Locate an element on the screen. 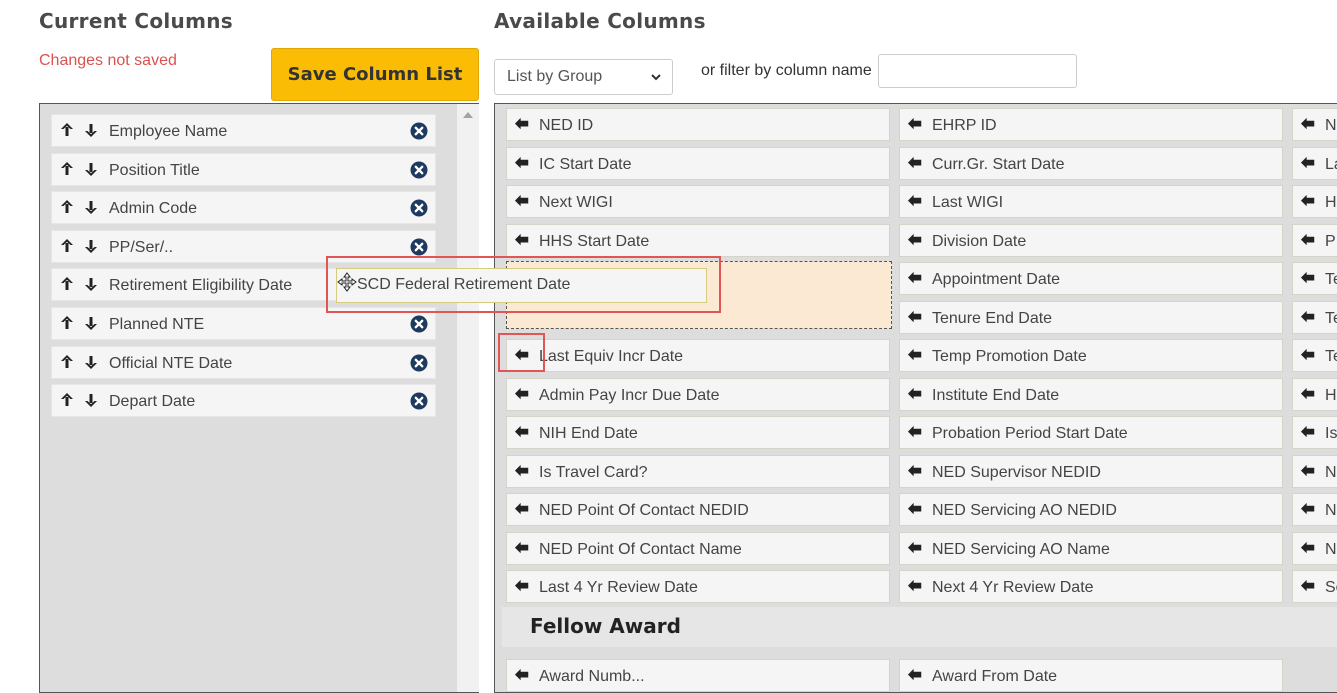 Image resolution: width=1337 pixels, height=693 pixels. available-column-item: Admin Pay Incr Due Date is located at coordinates (698, 394).